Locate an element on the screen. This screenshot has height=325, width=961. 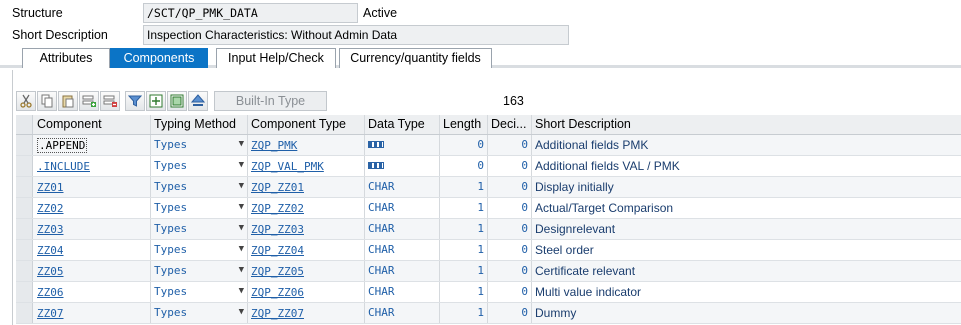
column-header-data-type: Data Type is located at coordinates (402, 124).